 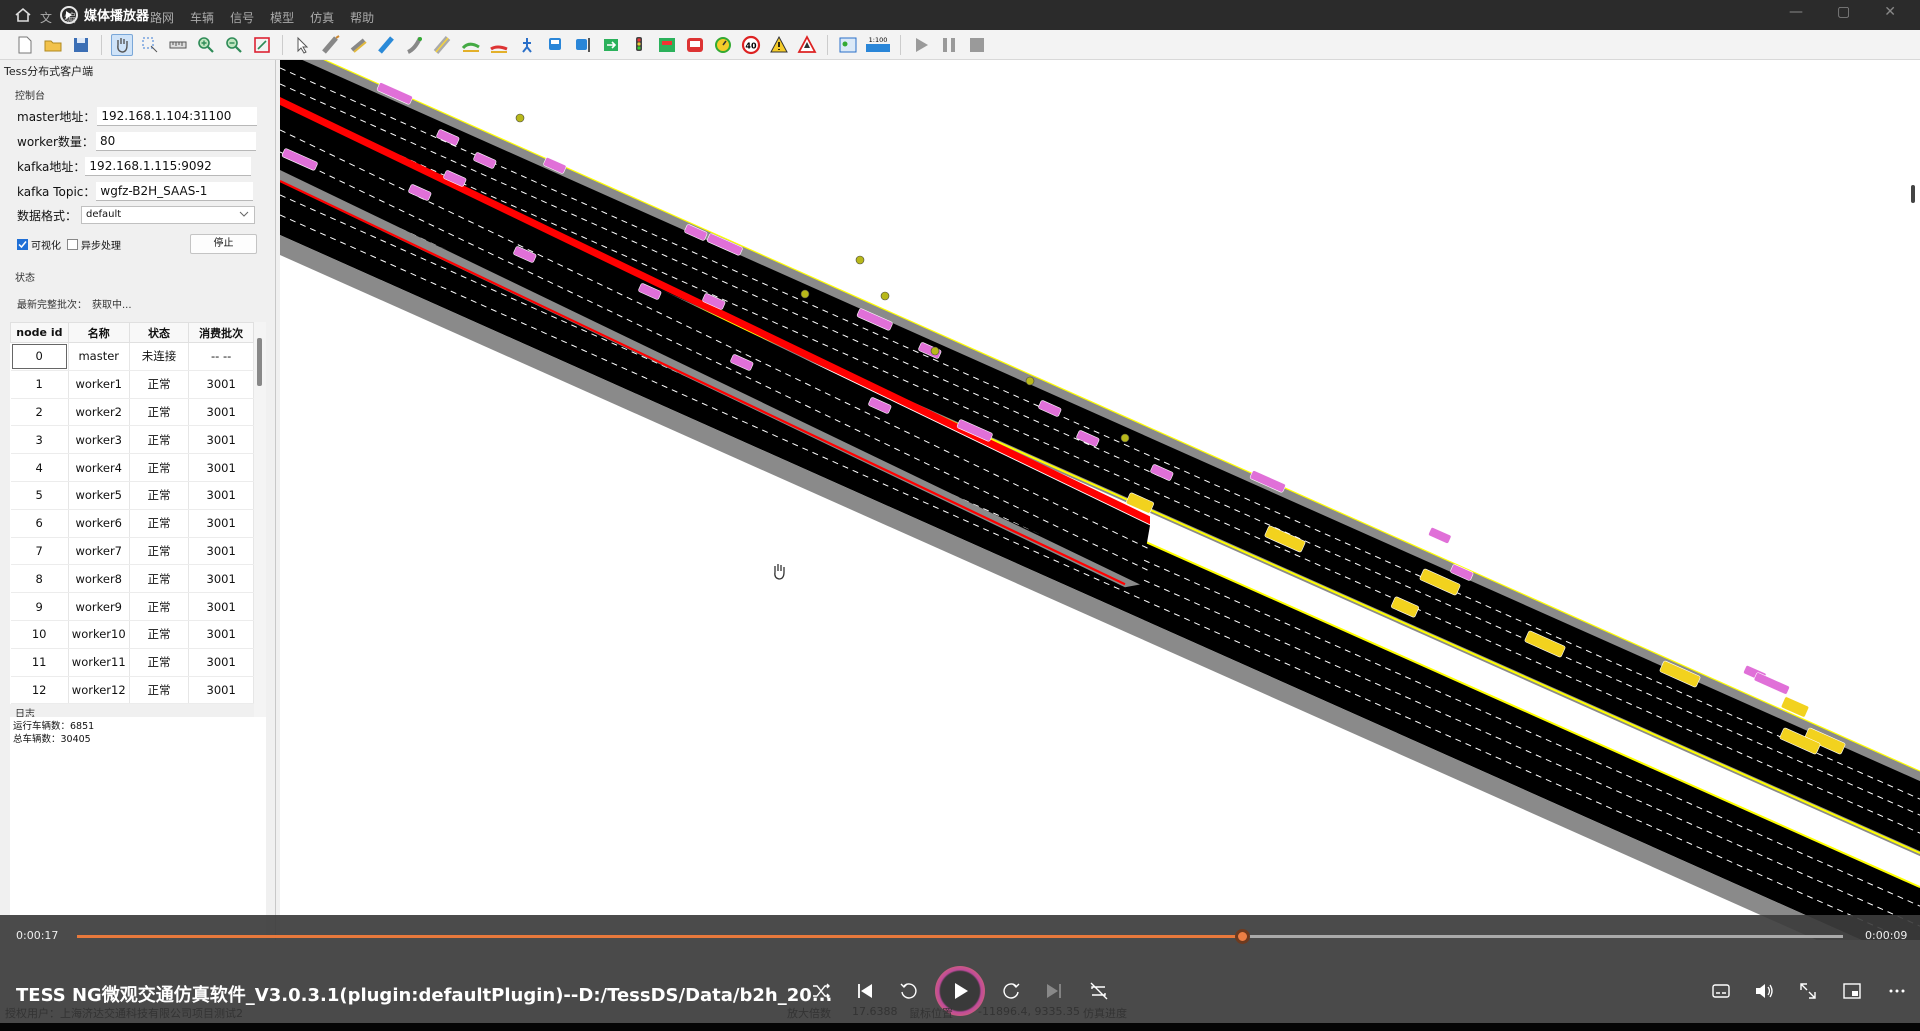 I want to click on seek-knob, so click(x=1242, y=936).